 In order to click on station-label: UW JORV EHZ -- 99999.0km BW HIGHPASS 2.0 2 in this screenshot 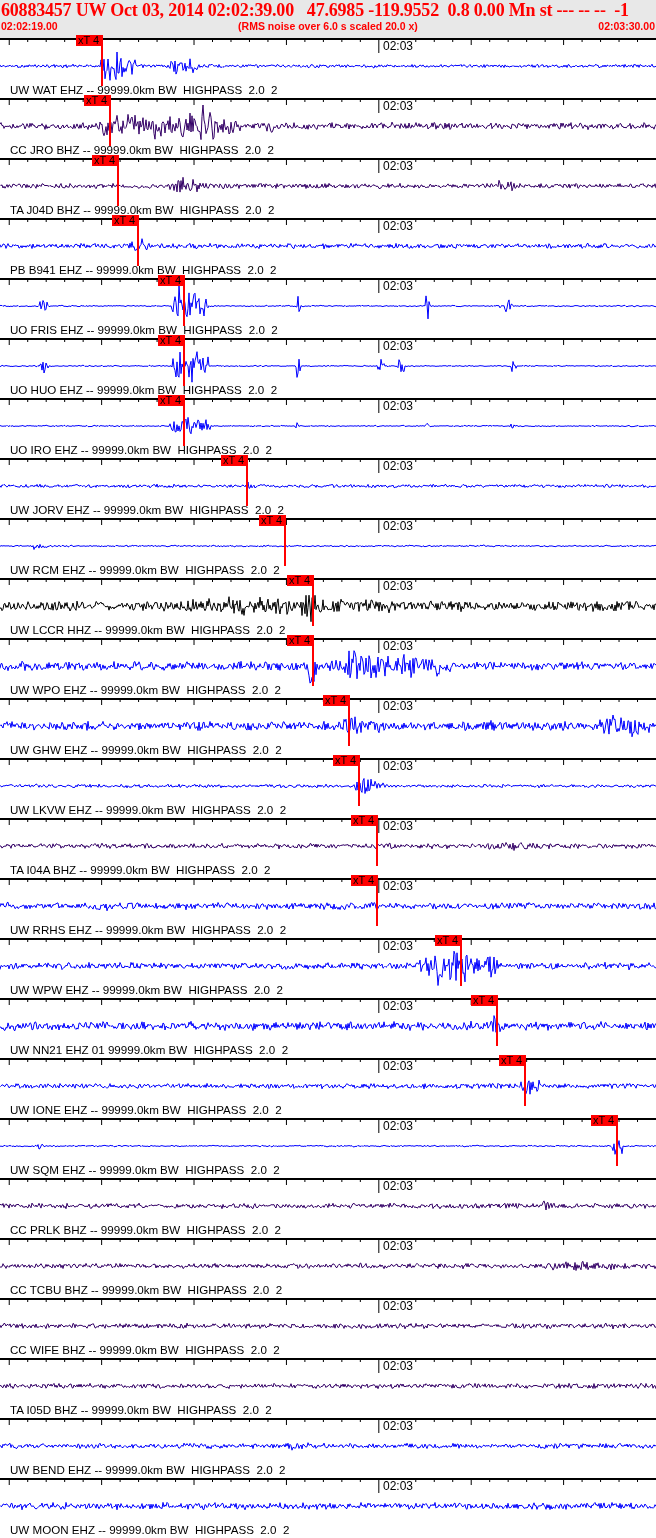, I will do `click(147, 510)`.